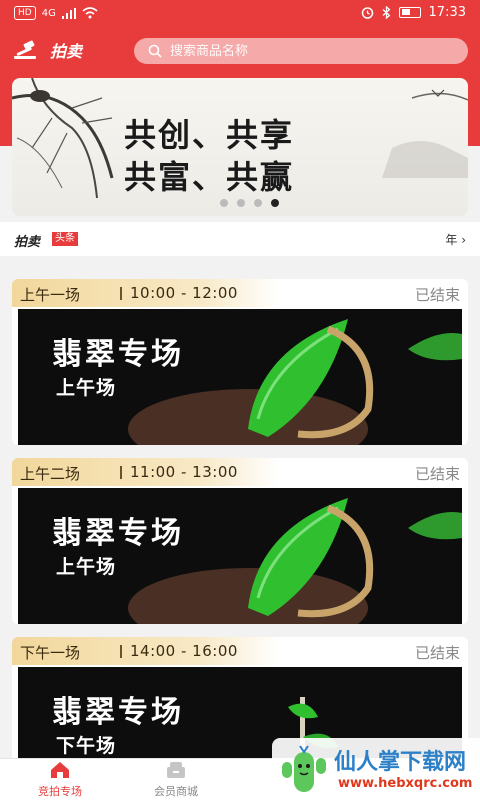 The height and width of the screenshot is (800, 480). What do you see at coordinates (25, 49) in the screenshot?
I see `gavel-icon` at bounding box center [25, 49].